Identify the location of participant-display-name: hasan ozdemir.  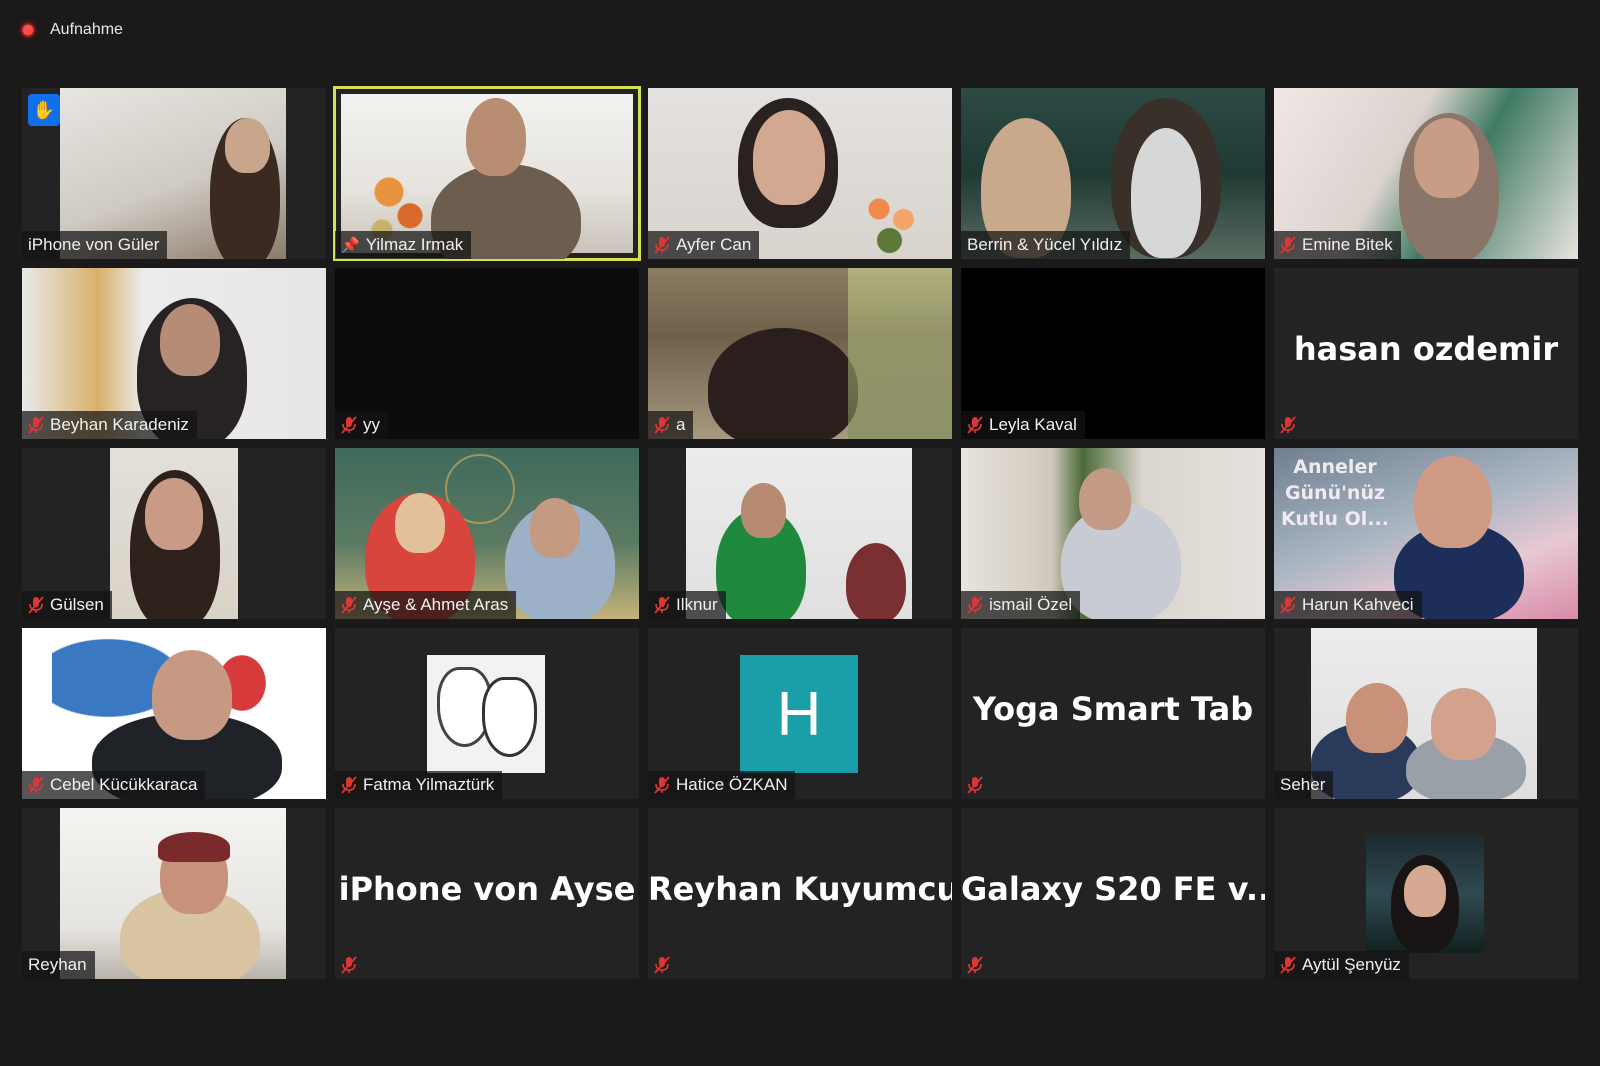
(1426, 349).